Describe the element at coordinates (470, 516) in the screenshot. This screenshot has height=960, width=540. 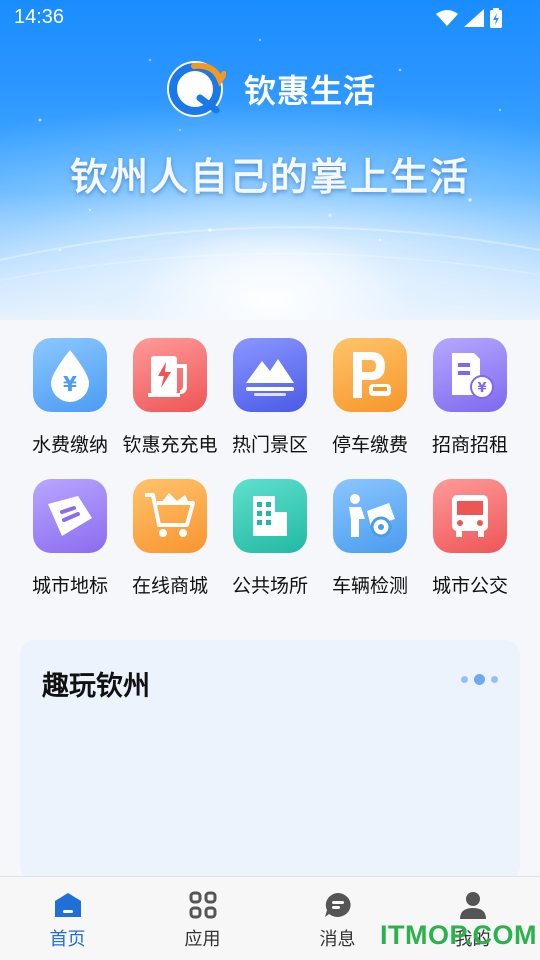
I see `bus-icon` at that location.